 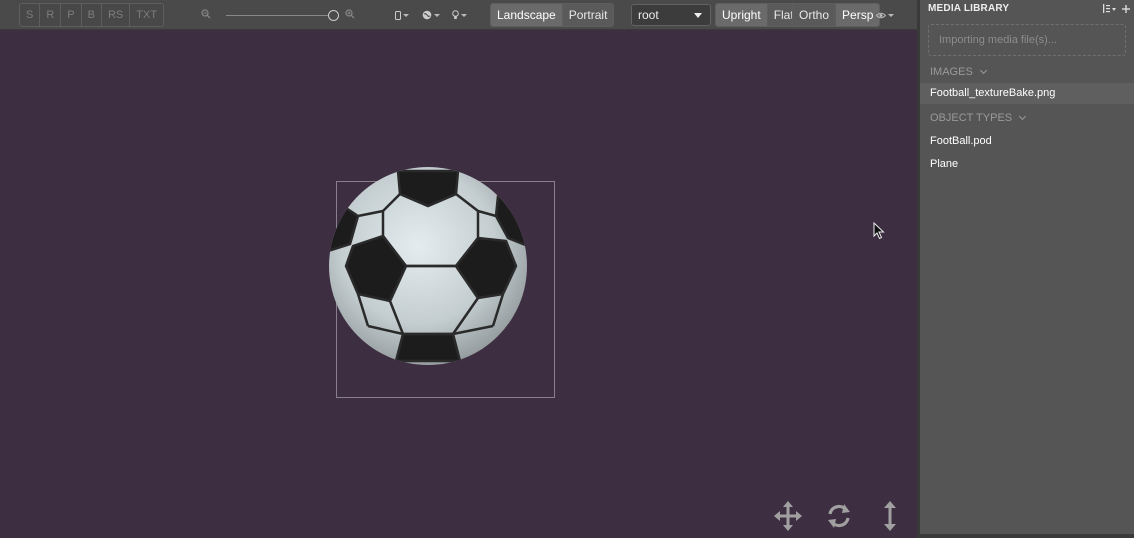 I want to click on render-mode-b-button: B, so click(x=91, y=15).